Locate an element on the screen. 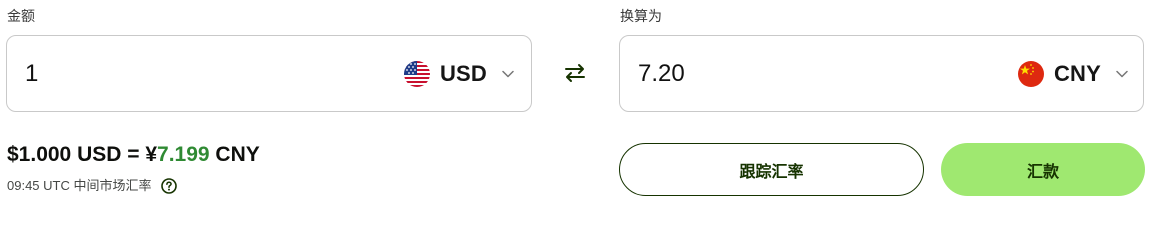  converted-amount-input is located at coordinates (788, 74).